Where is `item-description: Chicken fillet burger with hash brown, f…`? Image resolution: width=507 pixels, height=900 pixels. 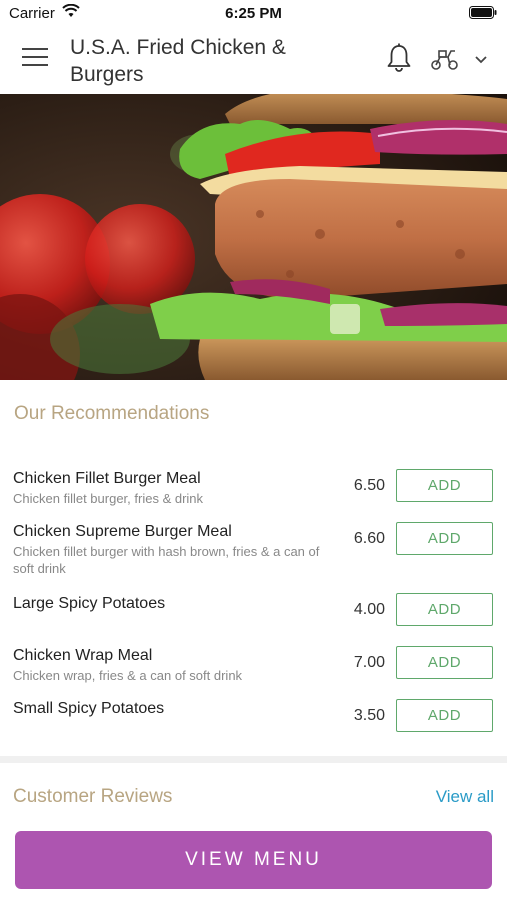 item-description: Chicken fillet burger with hash brown, f… is located at coordinates (166, 560).